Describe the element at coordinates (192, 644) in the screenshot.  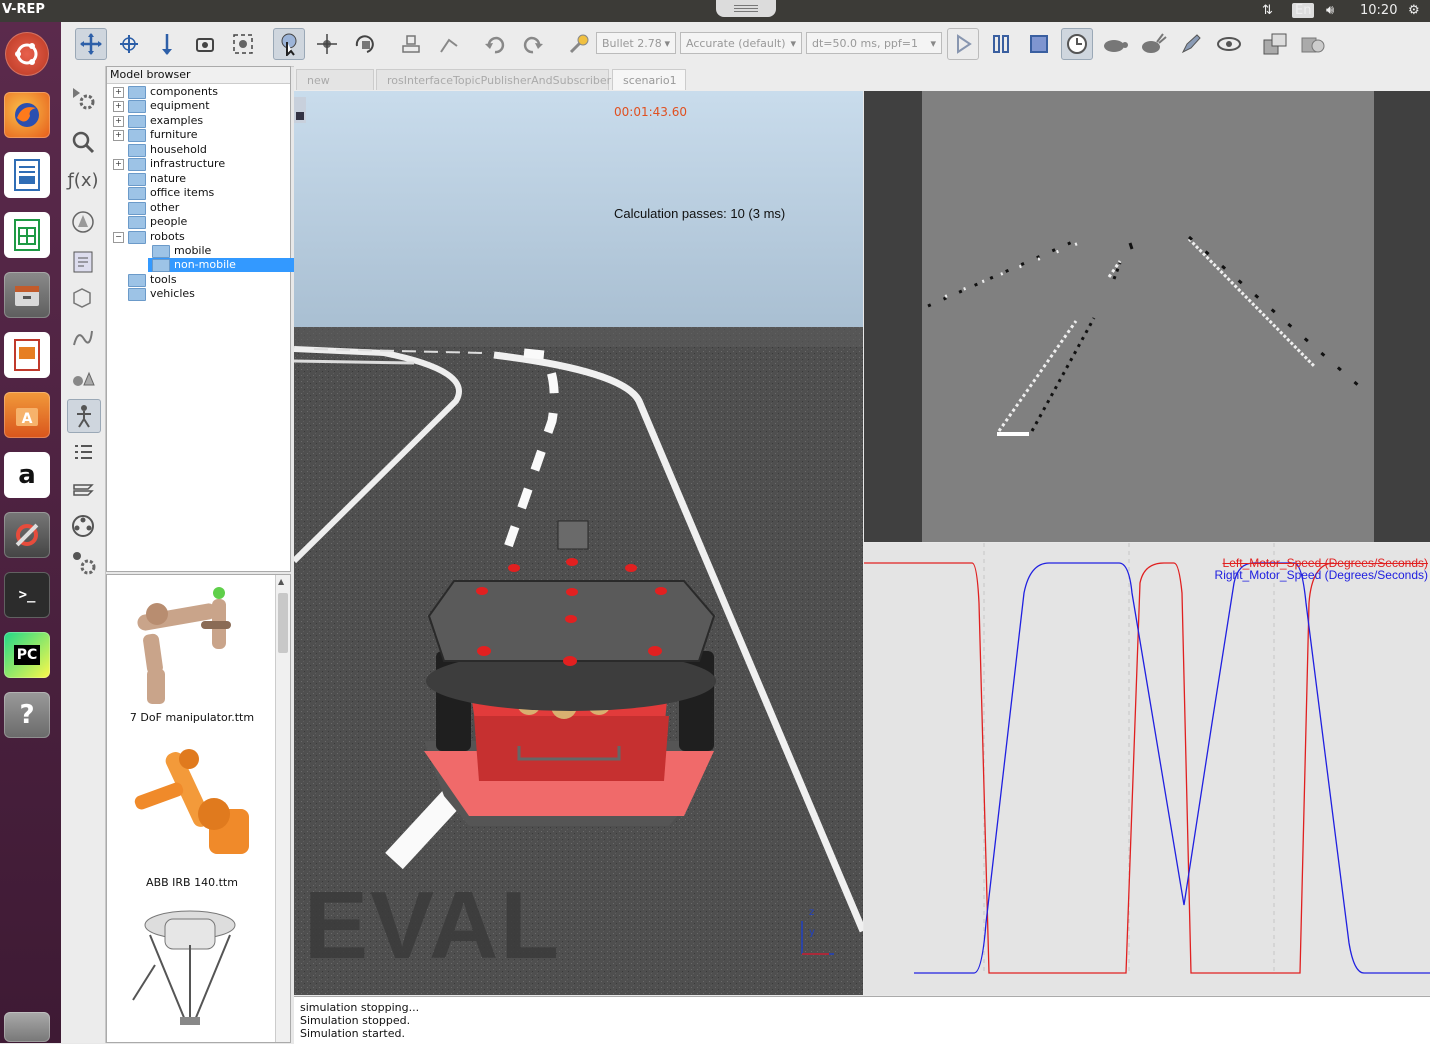
I see `thumbnail-7dof-manipulator` at that location.